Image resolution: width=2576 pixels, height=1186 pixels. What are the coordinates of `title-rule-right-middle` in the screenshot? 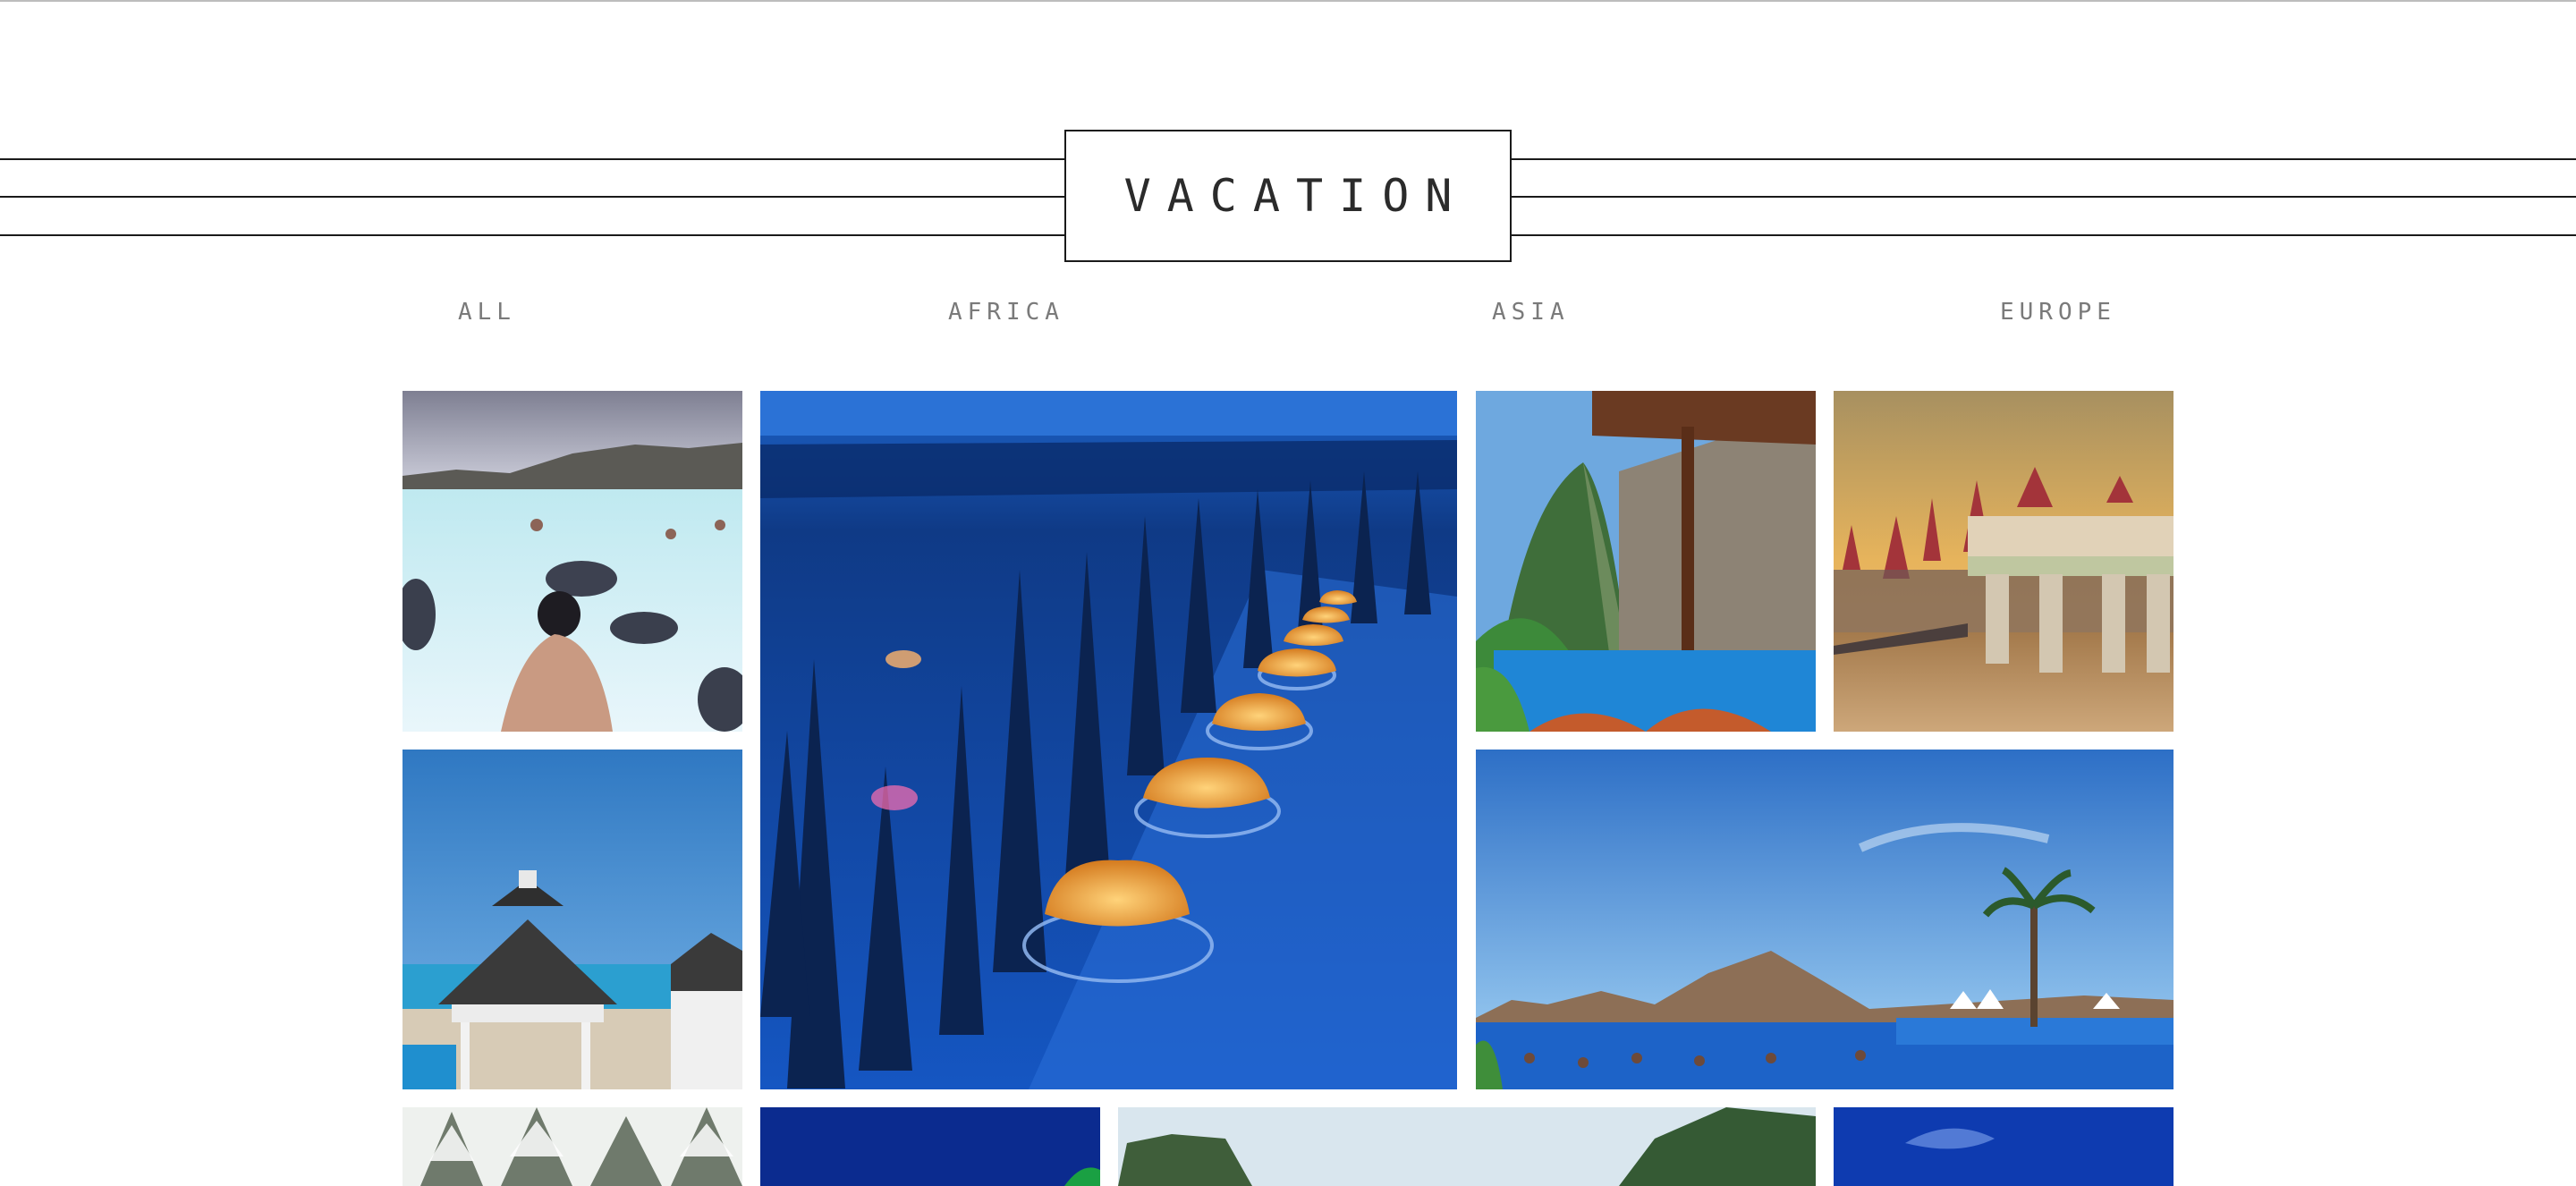 It's located at (2044, 197).